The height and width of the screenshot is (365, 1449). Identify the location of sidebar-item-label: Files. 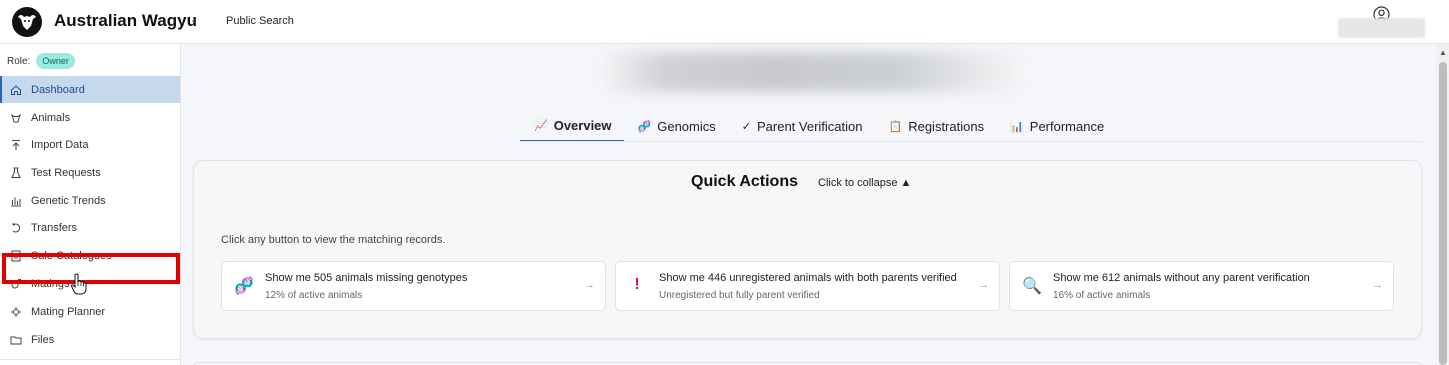
(43, 339).